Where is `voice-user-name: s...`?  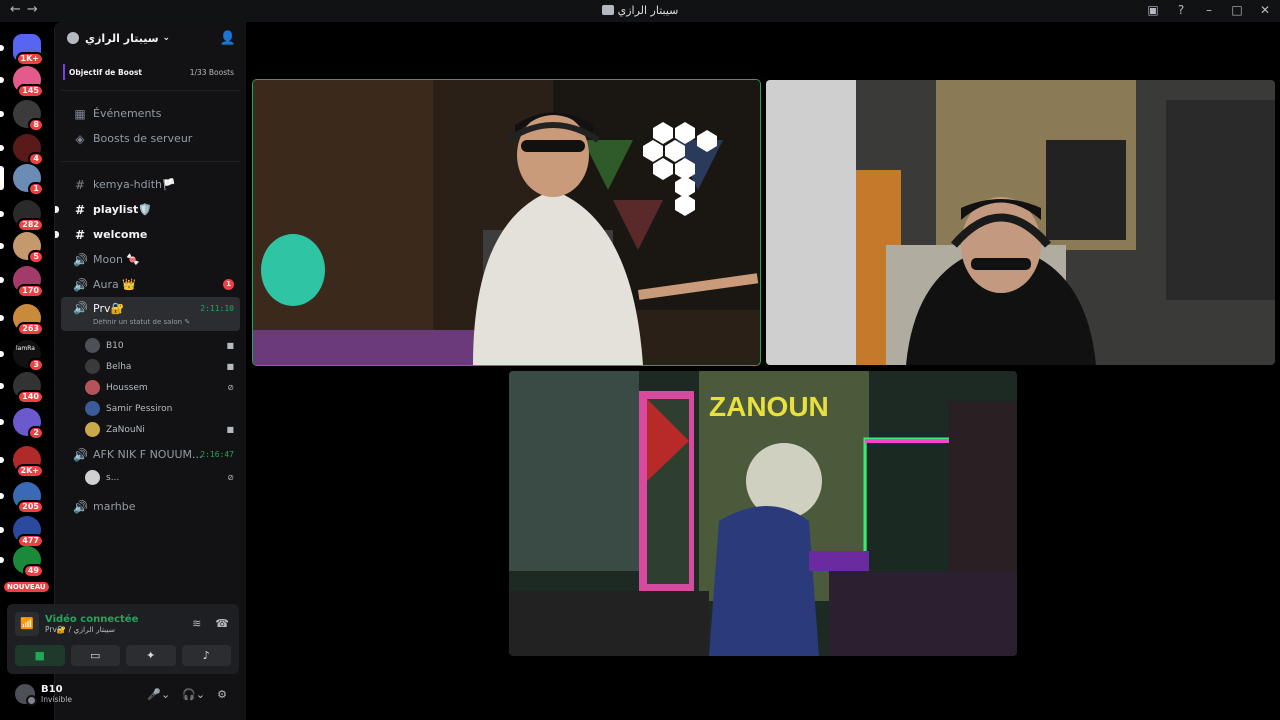 voice-user-name: s... is located at coordinates (113, 477).